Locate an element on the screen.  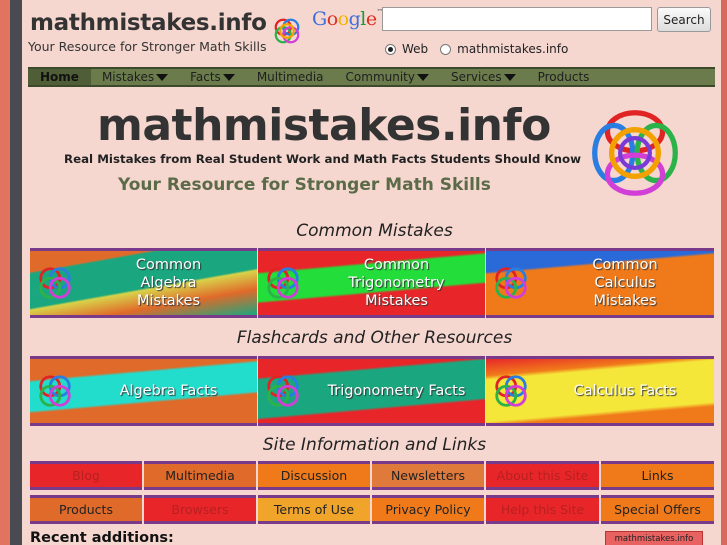
nav-mistakes-label: Mistakes is located at coordinates (128, 77).